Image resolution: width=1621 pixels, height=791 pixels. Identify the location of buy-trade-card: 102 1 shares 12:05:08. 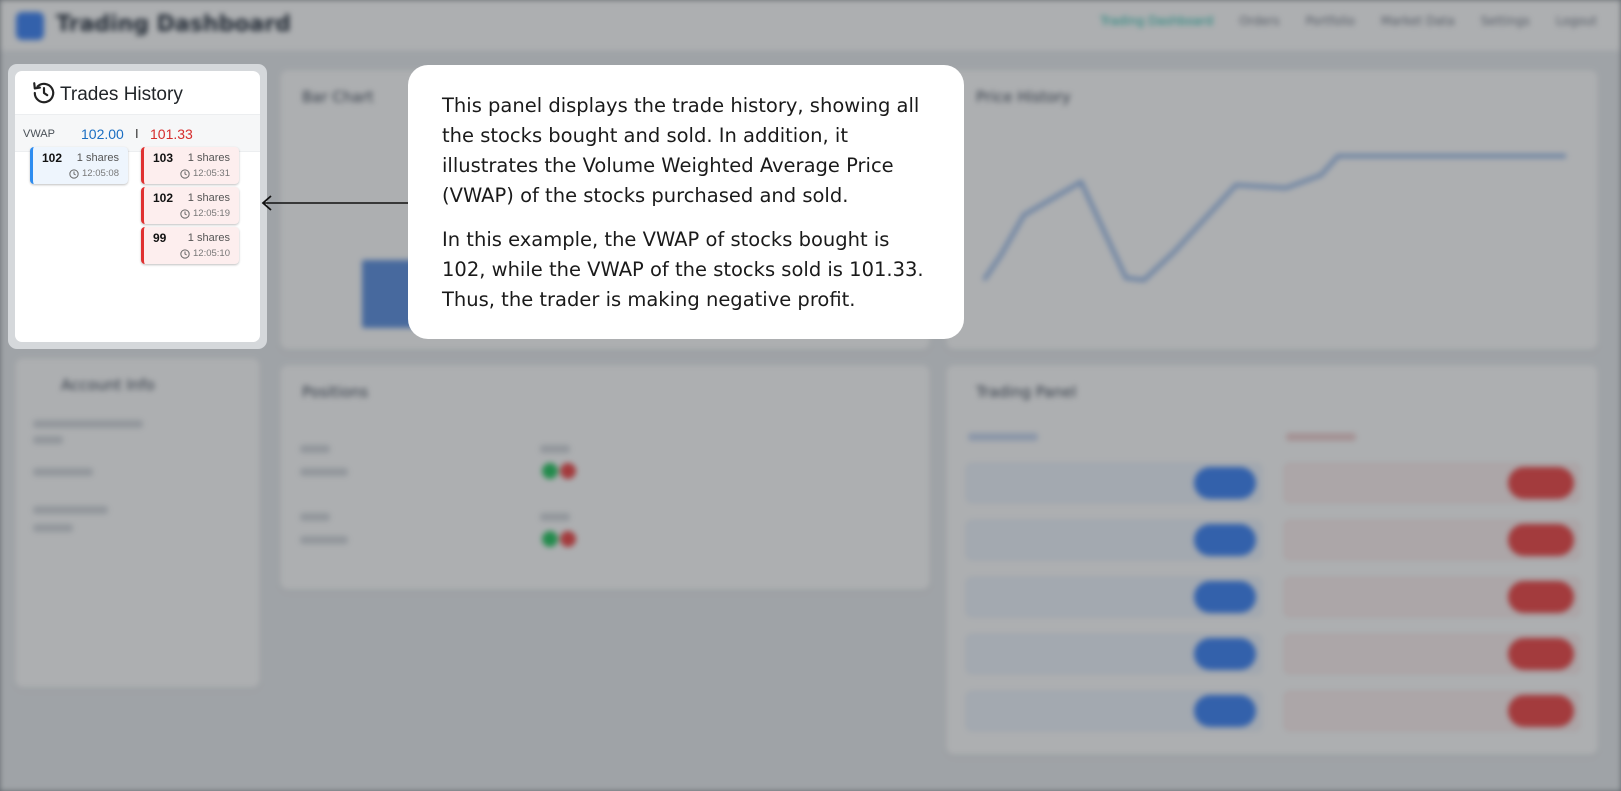
(79, 165).